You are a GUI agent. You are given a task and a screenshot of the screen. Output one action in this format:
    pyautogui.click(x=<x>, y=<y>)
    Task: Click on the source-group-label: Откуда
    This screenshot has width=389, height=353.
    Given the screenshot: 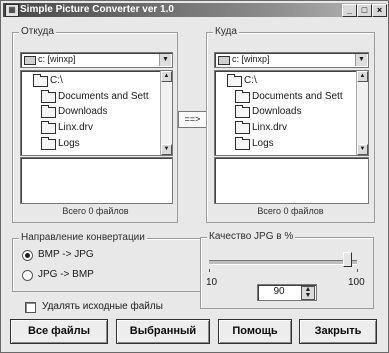 What is the action you would take?
    pyautogui.click(x=37, y=31)
    